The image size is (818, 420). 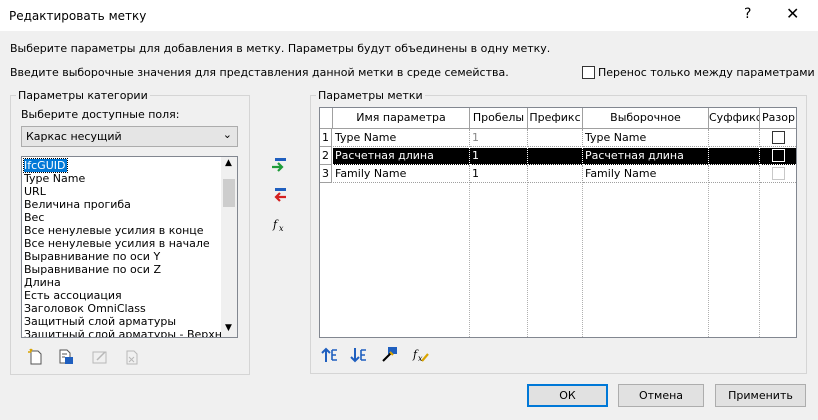 What do you see at coordinates (409, 16) in the screenshot?
I see `title-bar: Редактировать метку ? ✕` at bounding box center [409, 16].